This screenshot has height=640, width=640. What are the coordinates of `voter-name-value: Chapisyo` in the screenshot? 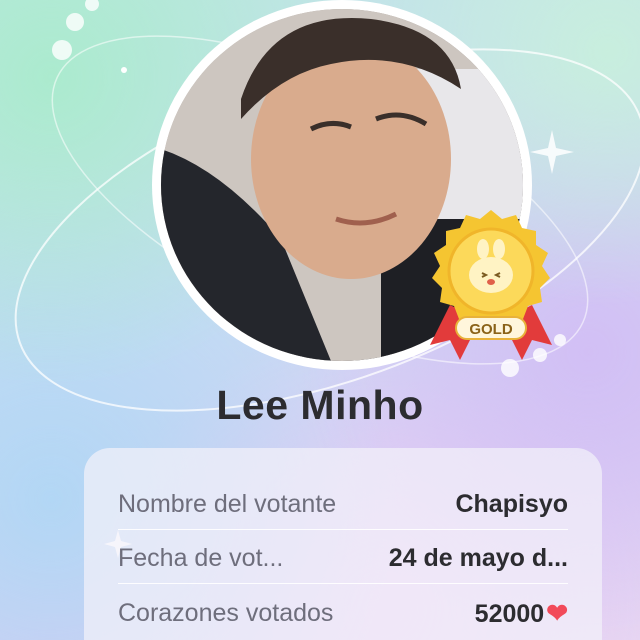 It's located at (511, 504).